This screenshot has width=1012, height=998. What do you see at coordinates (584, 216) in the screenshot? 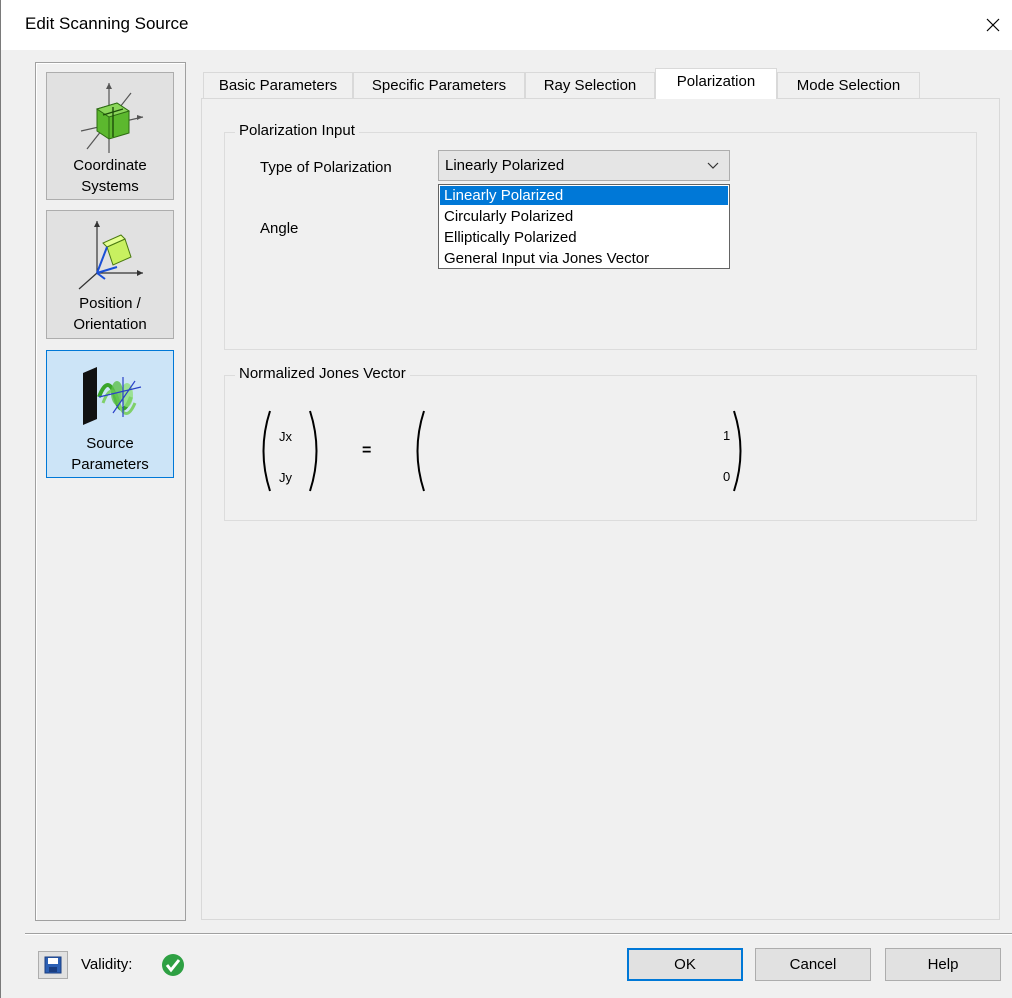
I see `option-circularly-polarized: Circularly Polarized` at bounding box center [584, 216].